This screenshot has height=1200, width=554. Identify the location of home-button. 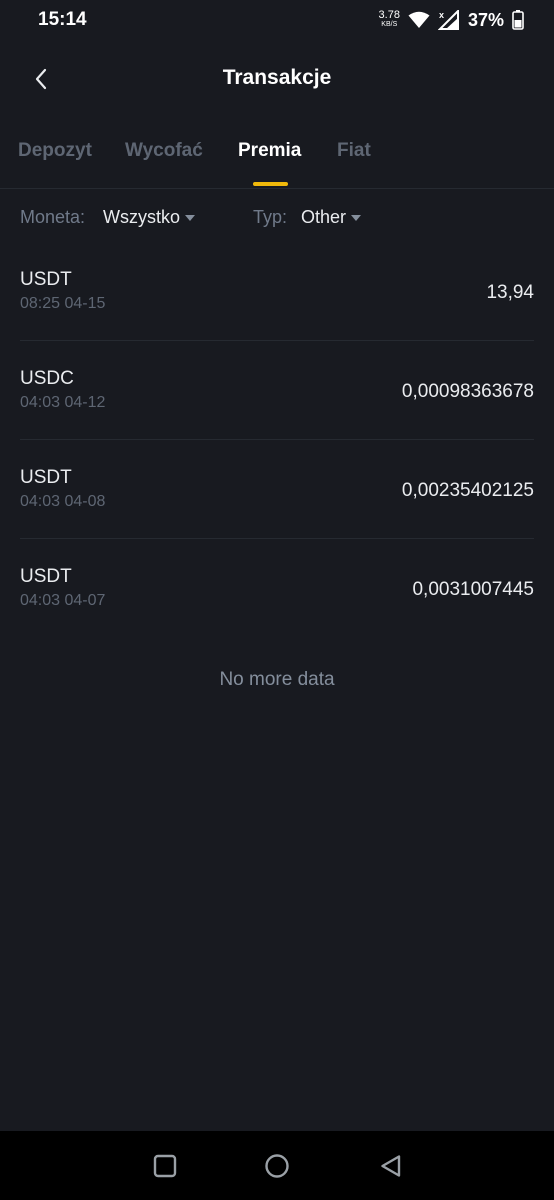
(277, 1166).